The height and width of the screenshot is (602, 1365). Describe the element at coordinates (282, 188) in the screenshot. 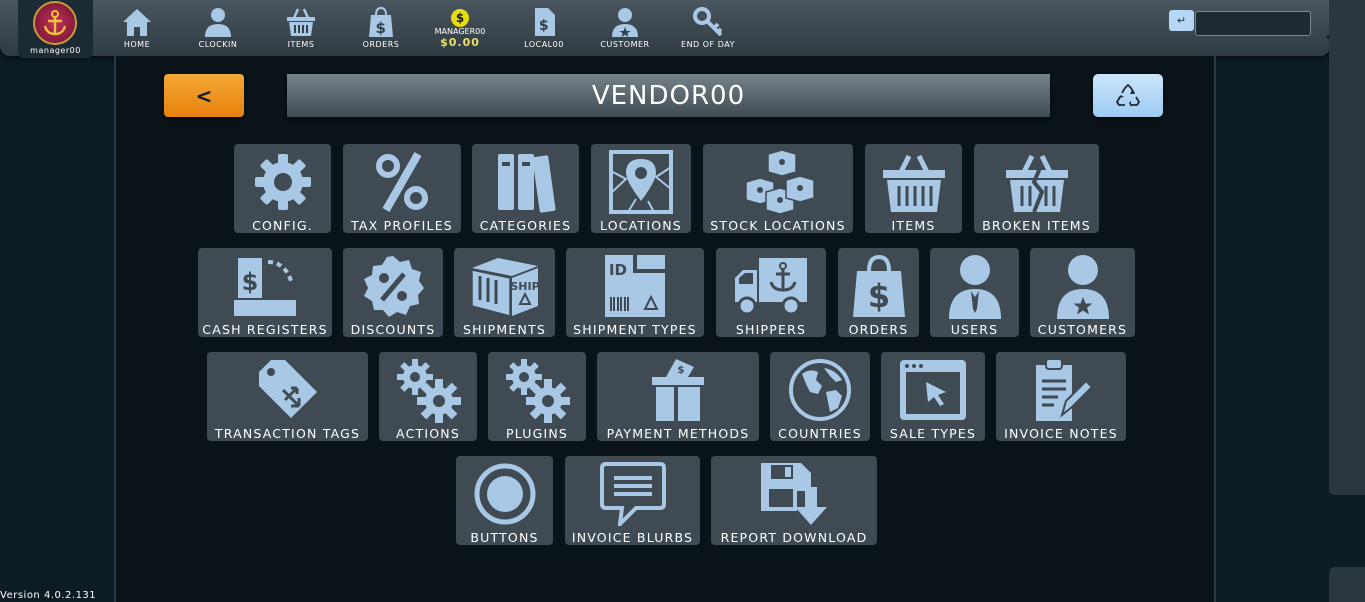

I see `tile-config: CONFIG.` at that location.